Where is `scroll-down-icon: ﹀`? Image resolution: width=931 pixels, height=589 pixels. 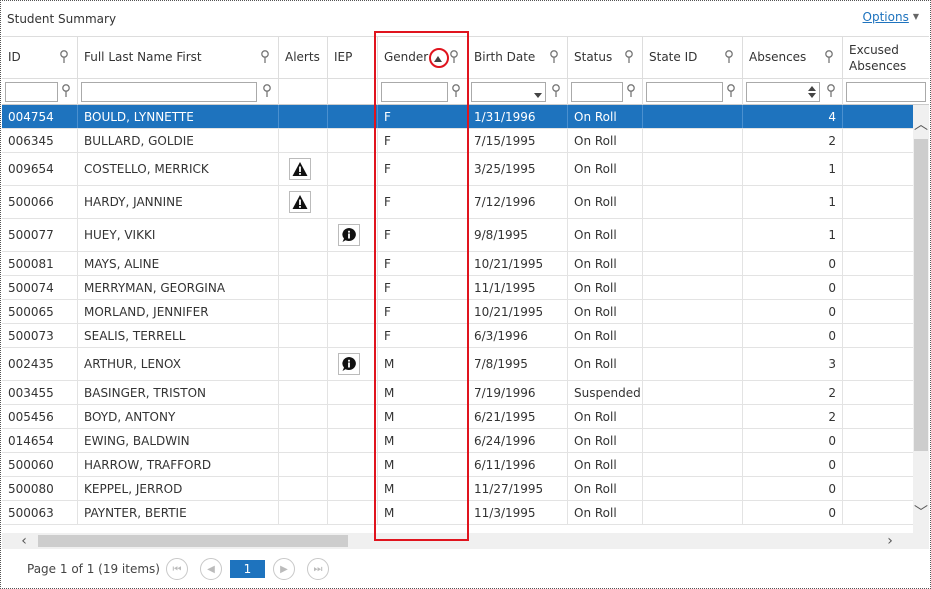
scroll-down-icon: ﹀ is located at coordinates (921, 513).